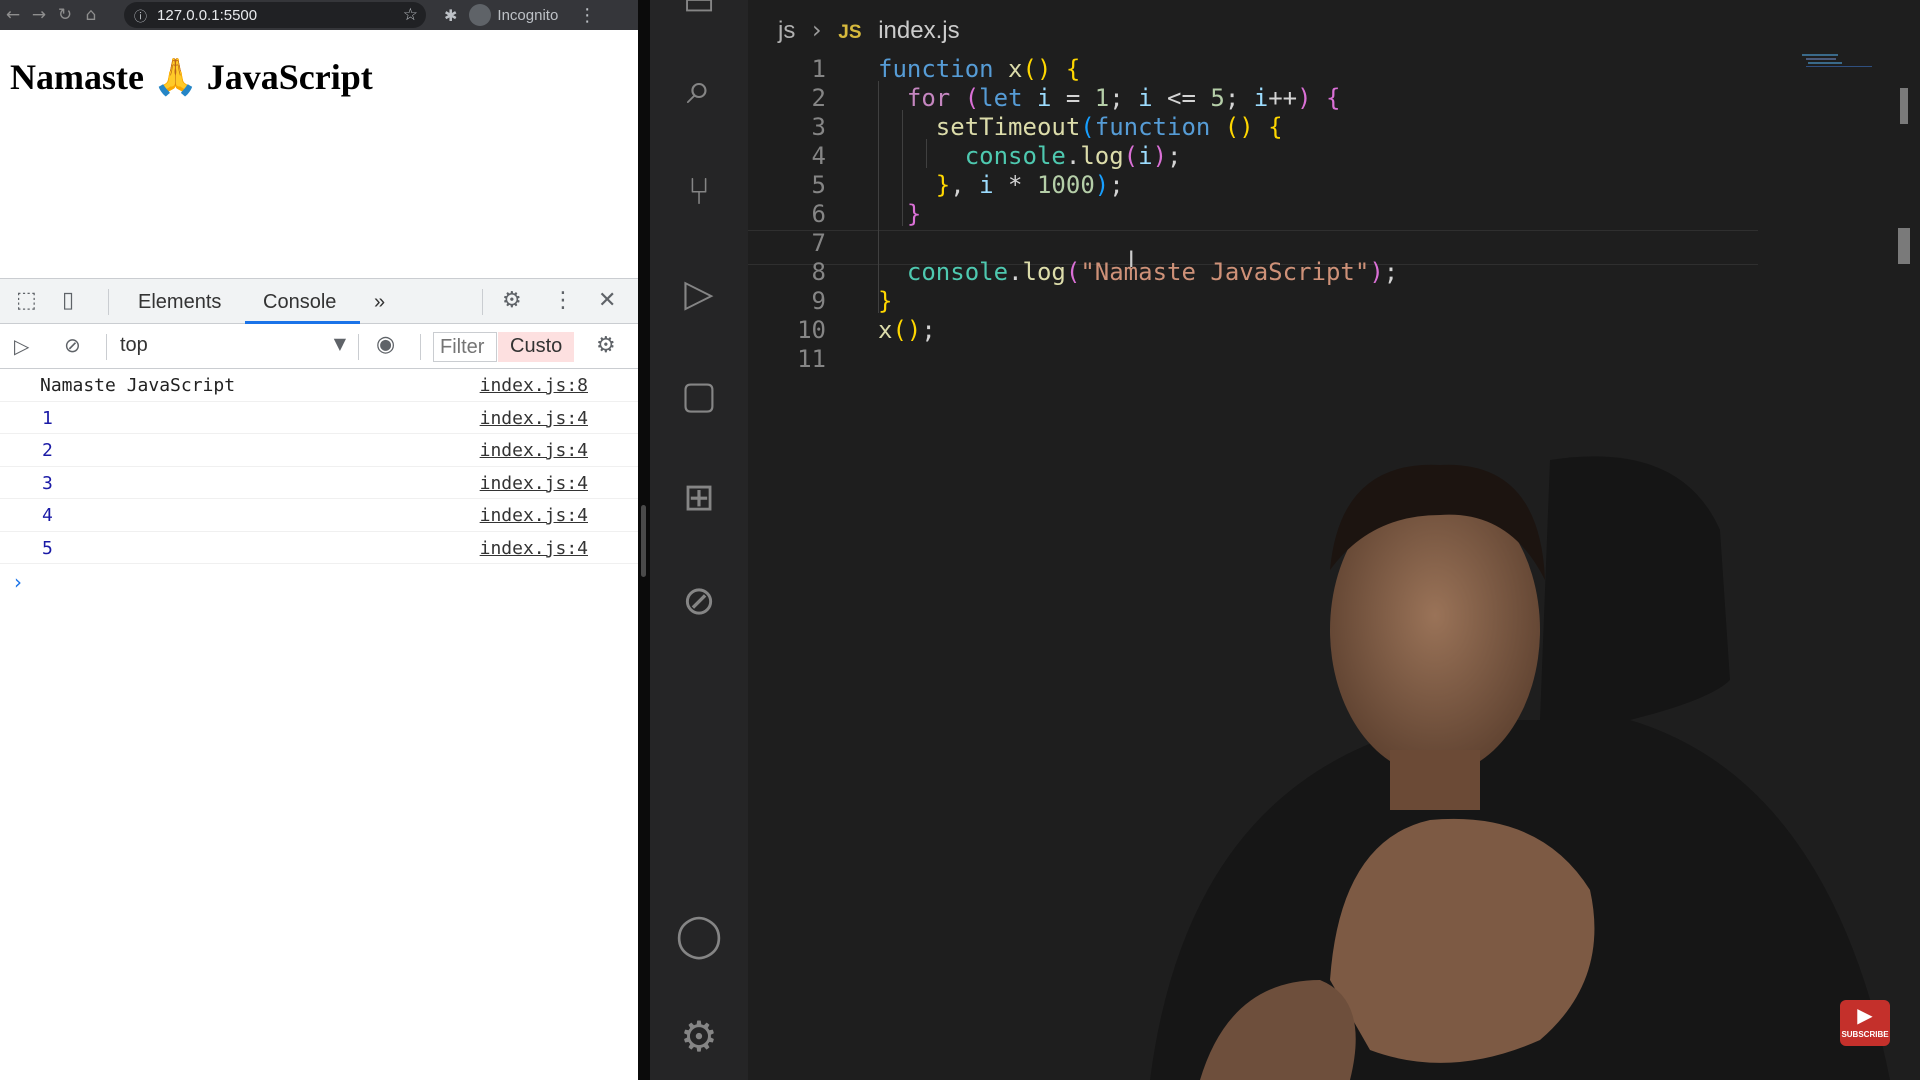  I want to click on splitter-handle, so click(643, 541).